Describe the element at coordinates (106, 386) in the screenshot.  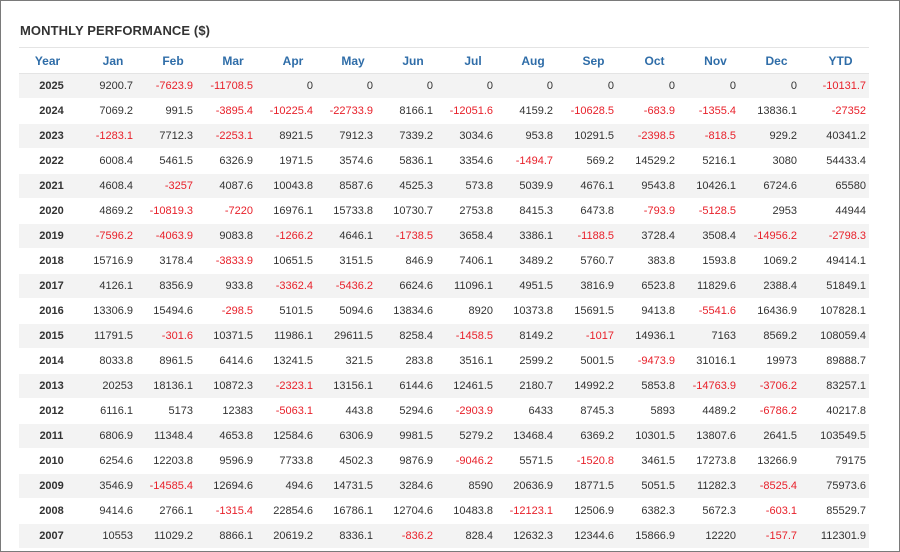
I see `month-cell-jan: 20253` at that location.